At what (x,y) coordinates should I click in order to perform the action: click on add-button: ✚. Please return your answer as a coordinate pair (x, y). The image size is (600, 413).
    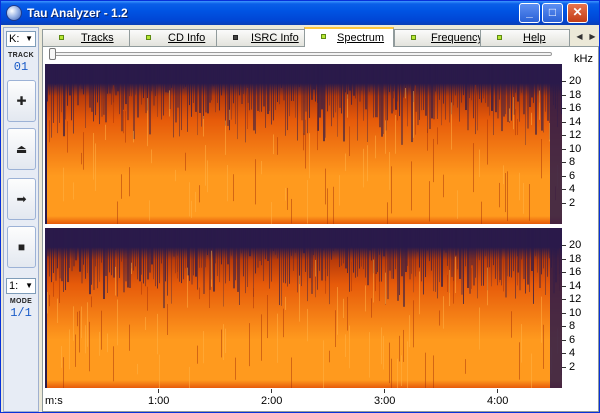
    Looking at the image, I should click on (21, 101).